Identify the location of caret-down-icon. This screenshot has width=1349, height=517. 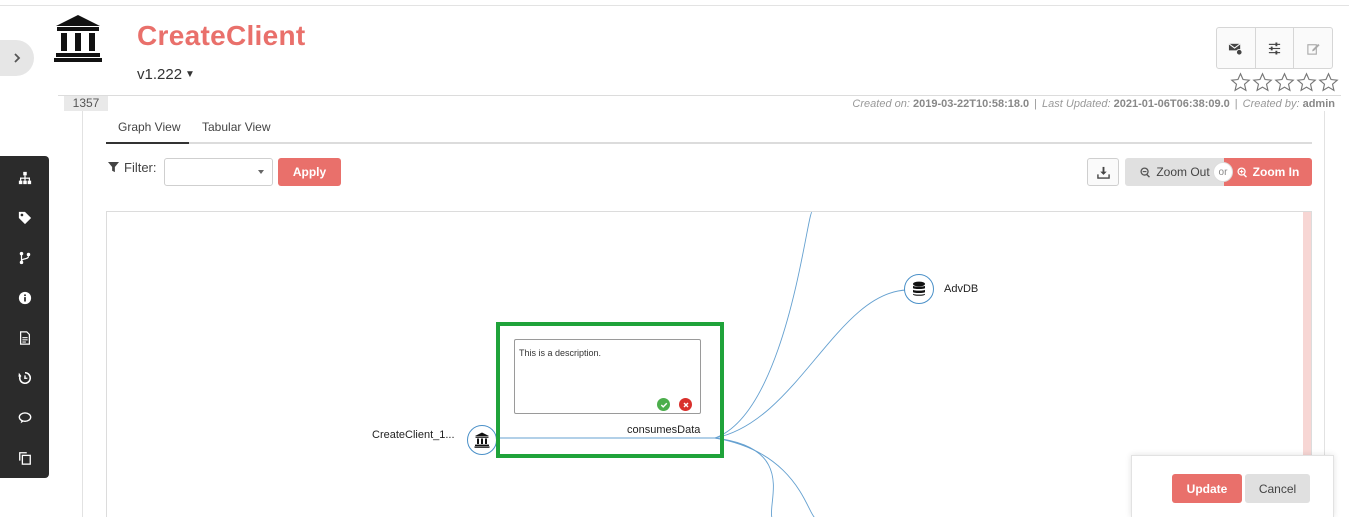
(261, 172).